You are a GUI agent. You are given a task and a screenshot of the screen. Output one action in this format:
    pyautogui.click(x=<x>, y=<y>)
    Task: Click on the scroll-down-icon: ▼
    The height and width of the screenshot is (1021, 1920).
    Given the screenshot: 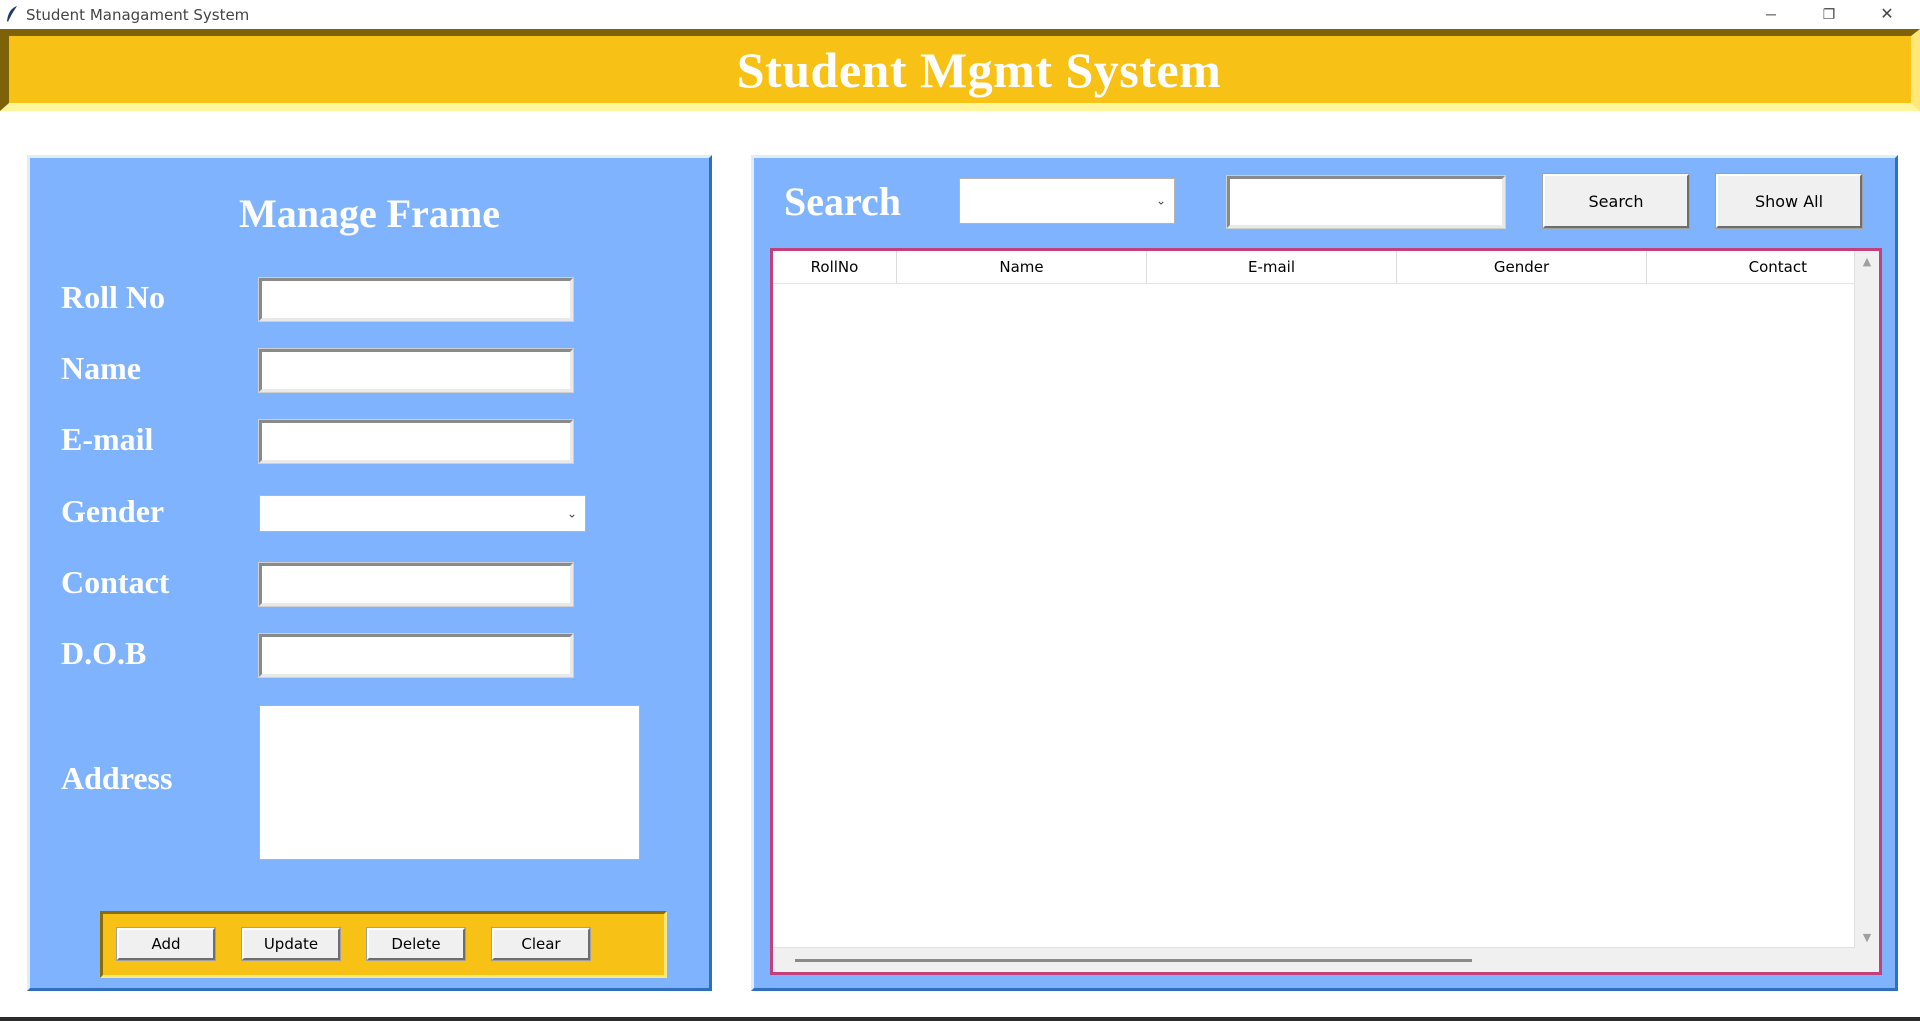 What is the action you would take?
    pyautogui.click(x=1867, y=937)
    